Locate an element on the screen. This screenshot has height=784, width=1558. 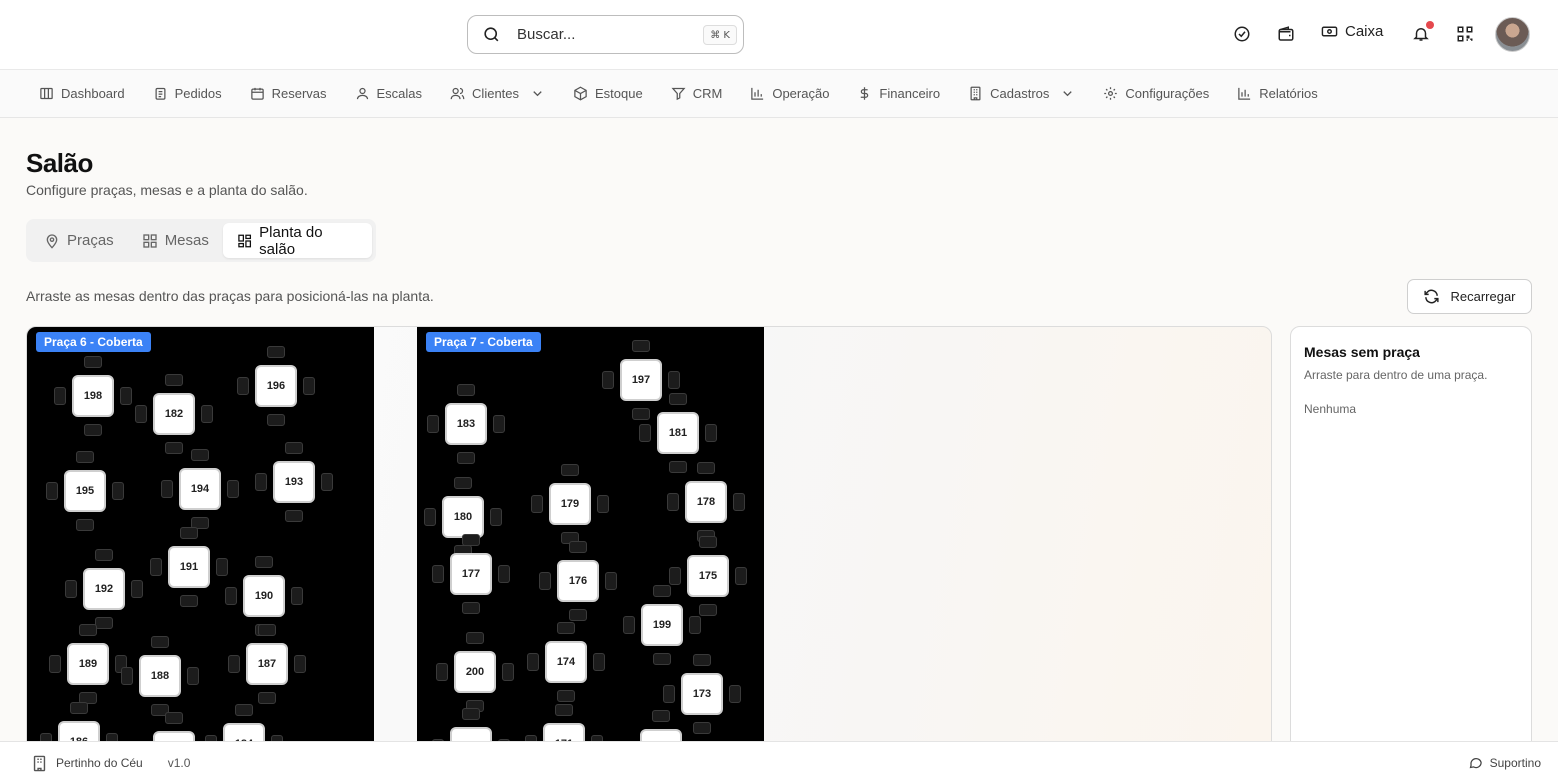
nav-item-escalas: Escalas is located at coordinates (388, 93).